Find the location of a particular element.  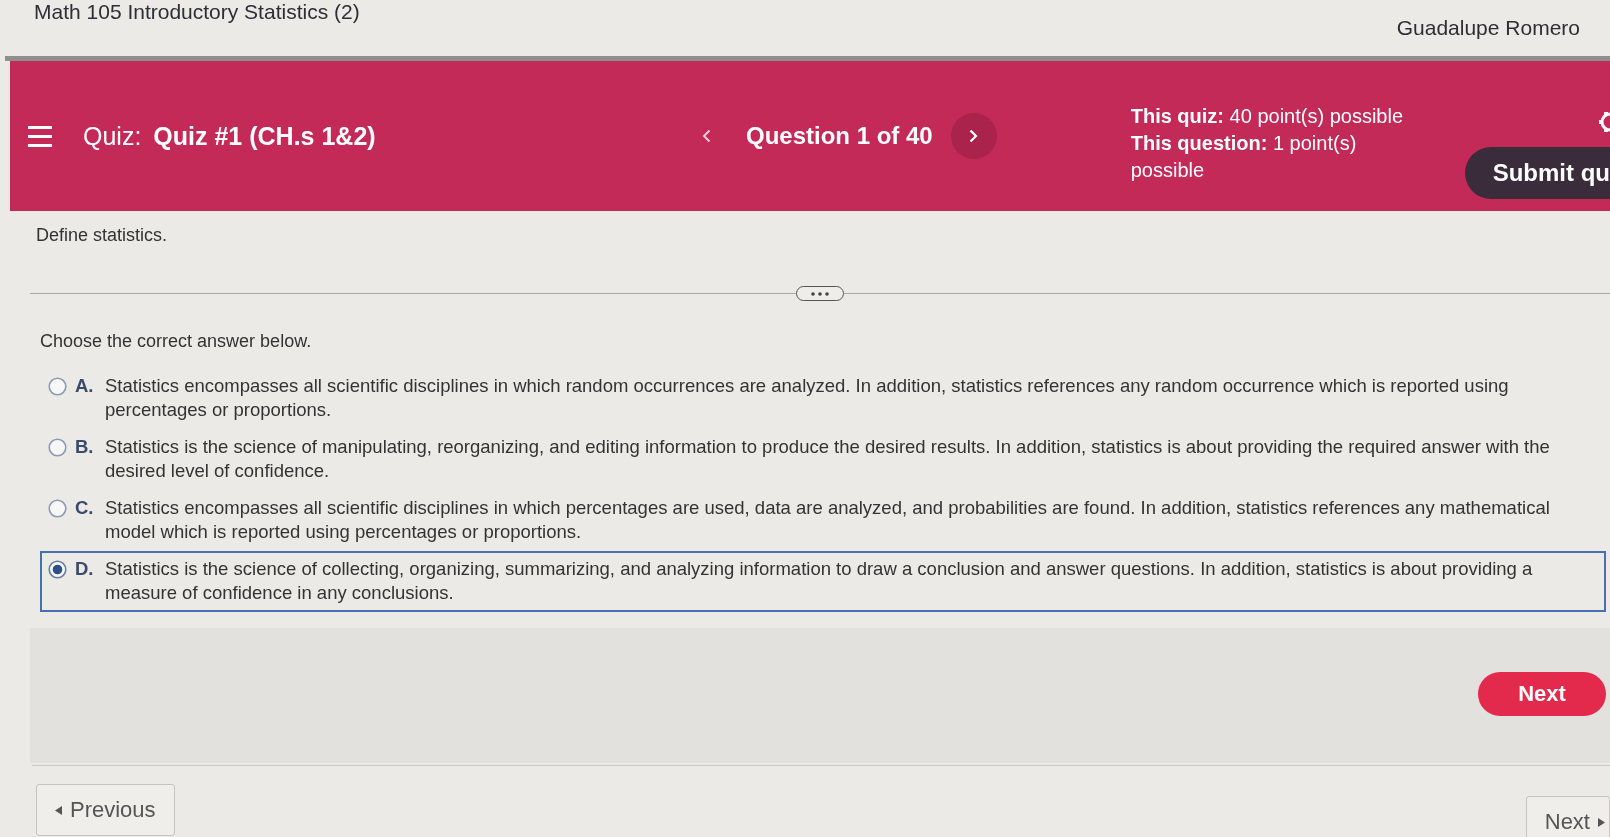

ellipsis-icon is located at coordinates (820, 293).